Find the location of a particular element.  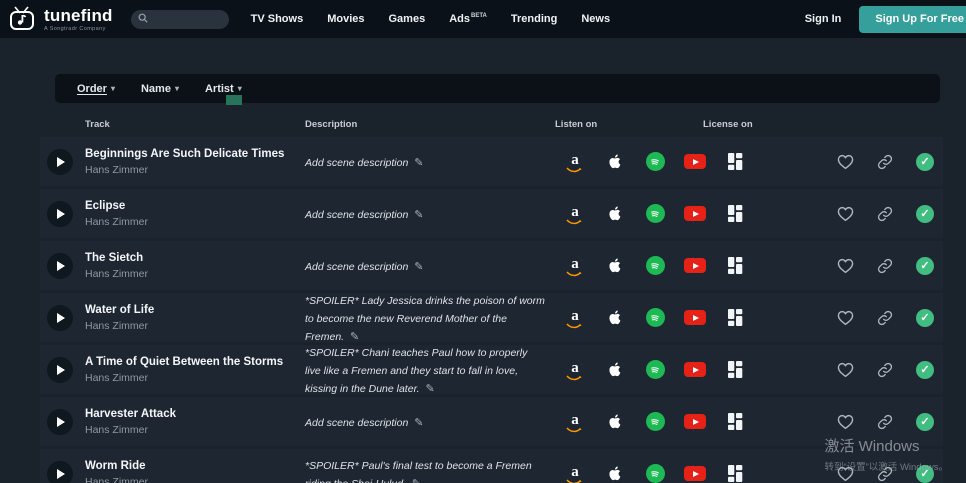

track-title: Beginnings Are Such Delicate Times is located at coordinates (195, 154).